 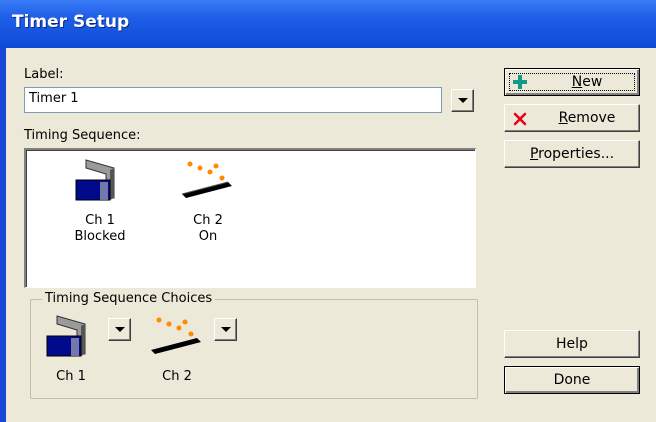 I want to click on label-input: Timer 1, so click(x=233, y=100).